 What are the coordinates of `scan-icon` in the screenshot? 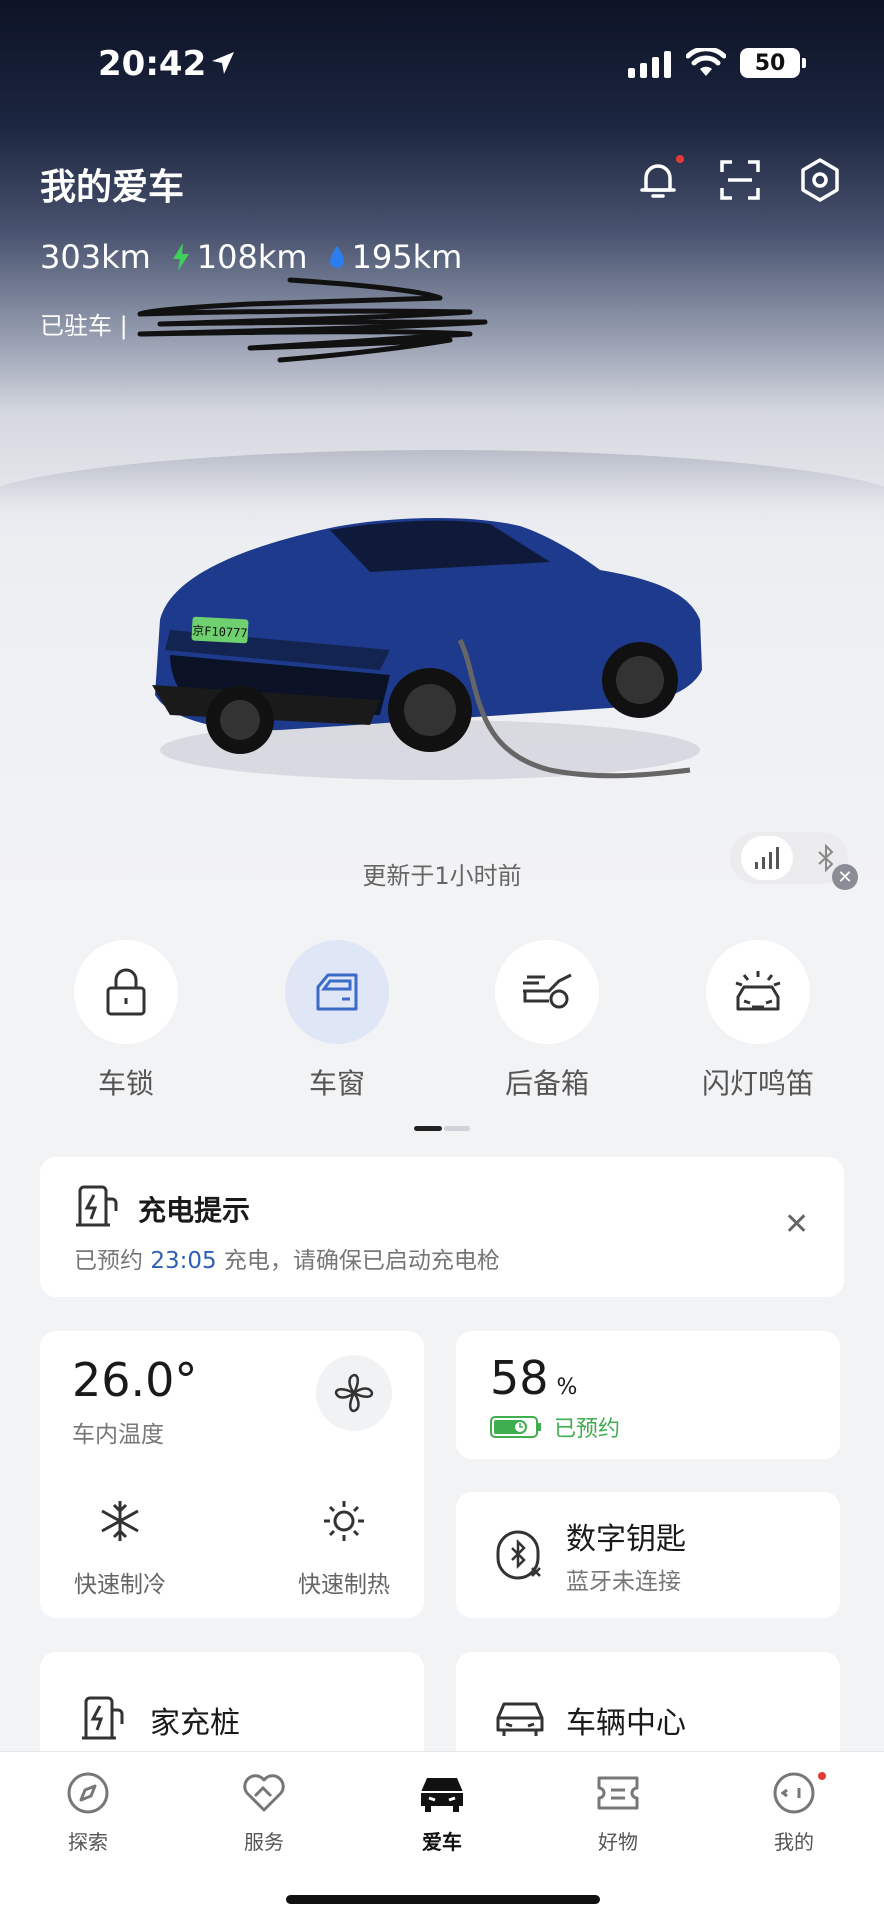 It's located at (740, 180).